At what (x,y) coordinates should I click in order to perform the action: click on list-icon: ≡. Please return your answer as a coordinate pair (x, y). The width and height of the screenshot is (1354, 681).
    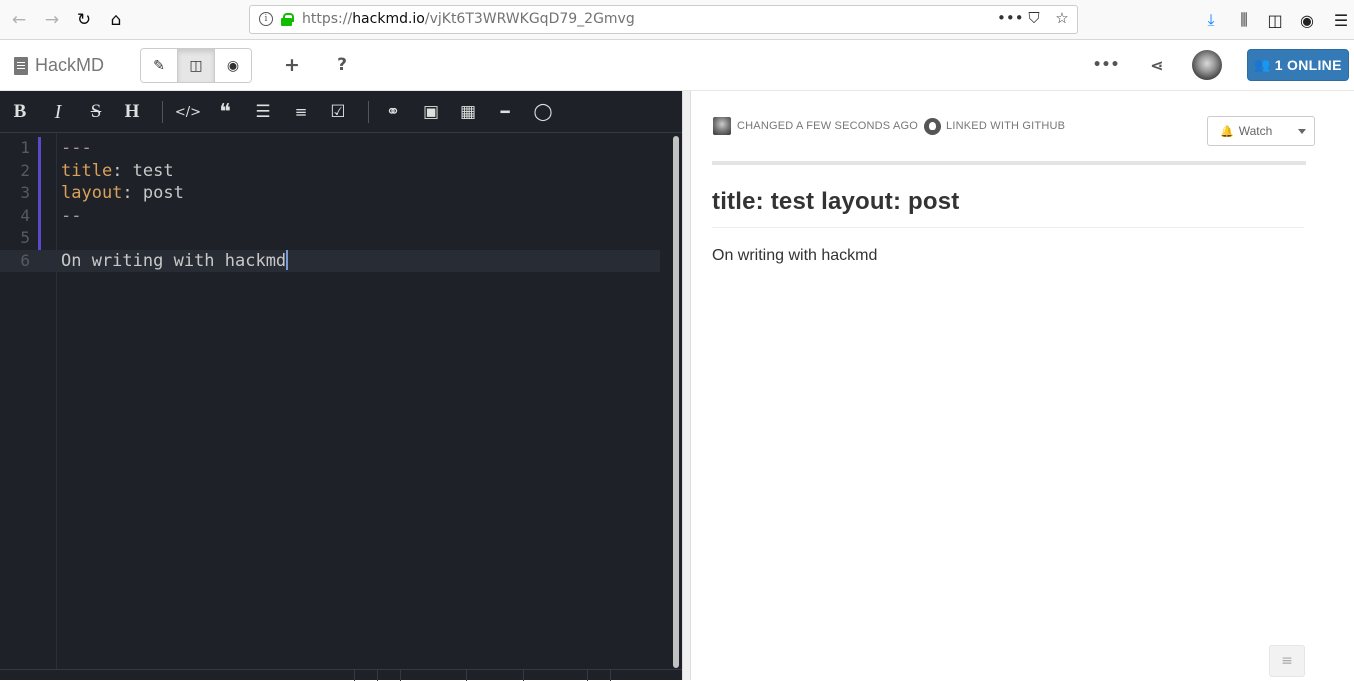
    Looking at the image, I should click on (1287, 661).